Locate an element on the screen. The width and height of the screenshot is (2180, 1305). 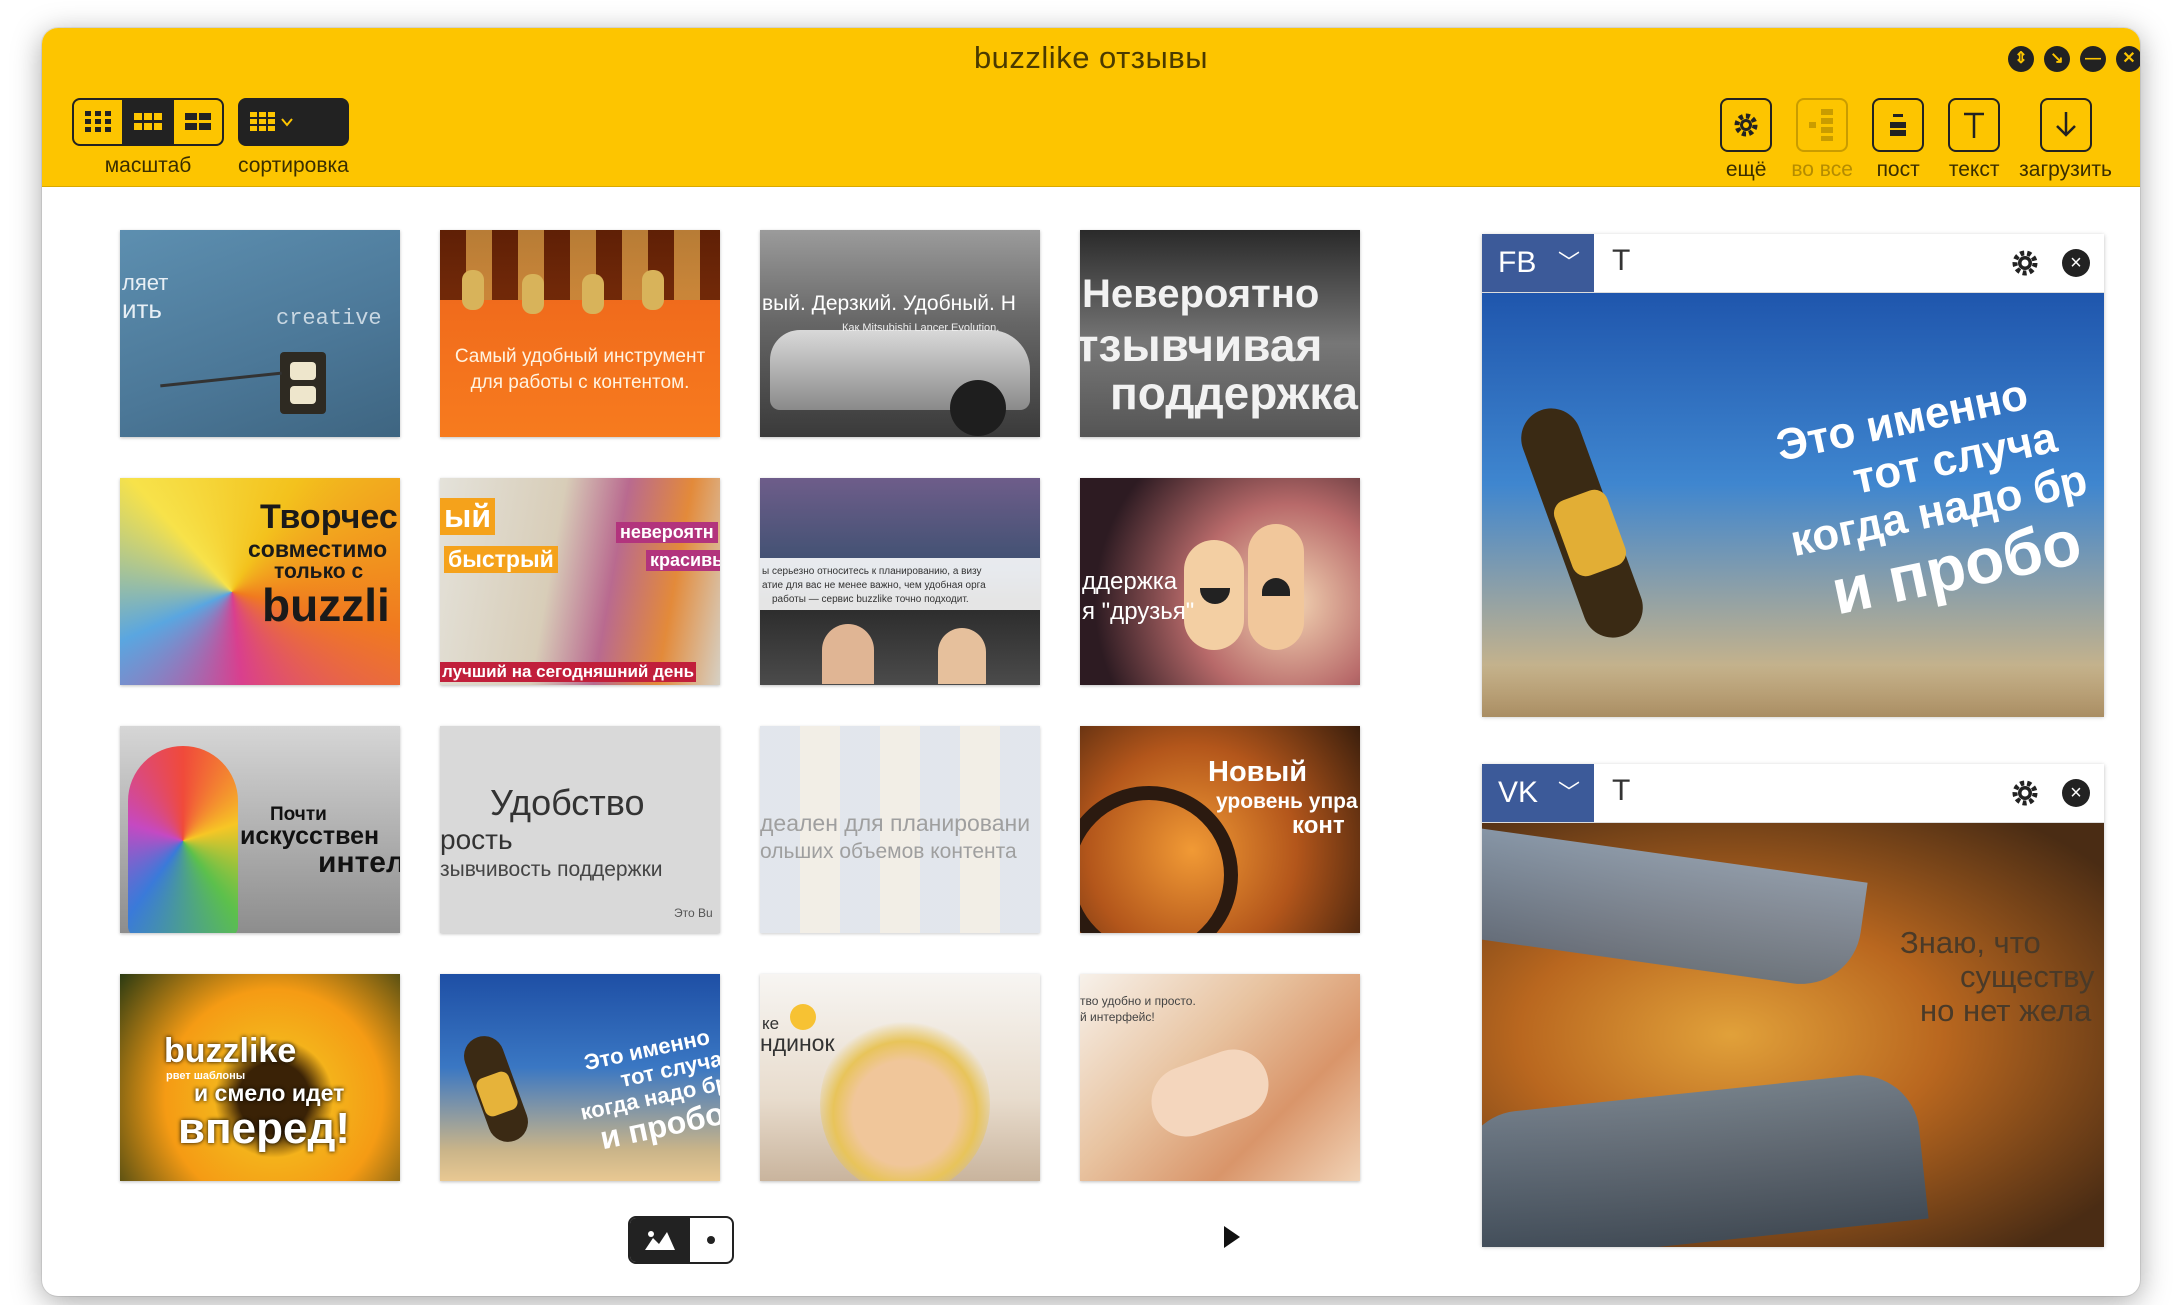
tile-caption: зывчивость поддержки is located at coordinates (551, 869).